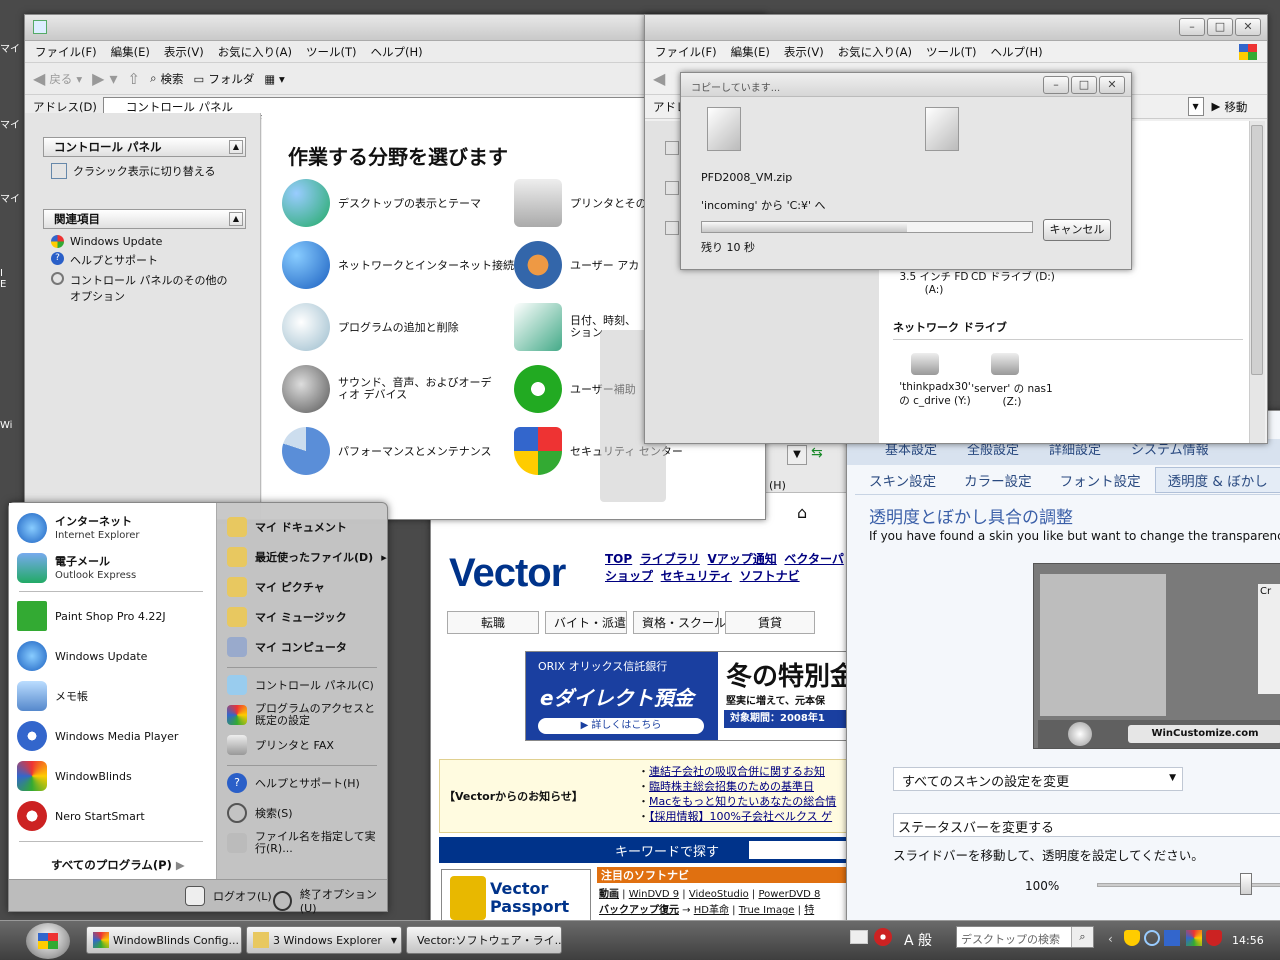 This screenshot has width=1280, height=960. Describe the element at coordinates (576, 265) in the screenshot. I see `category-users: ユーザー アカ` at that location.